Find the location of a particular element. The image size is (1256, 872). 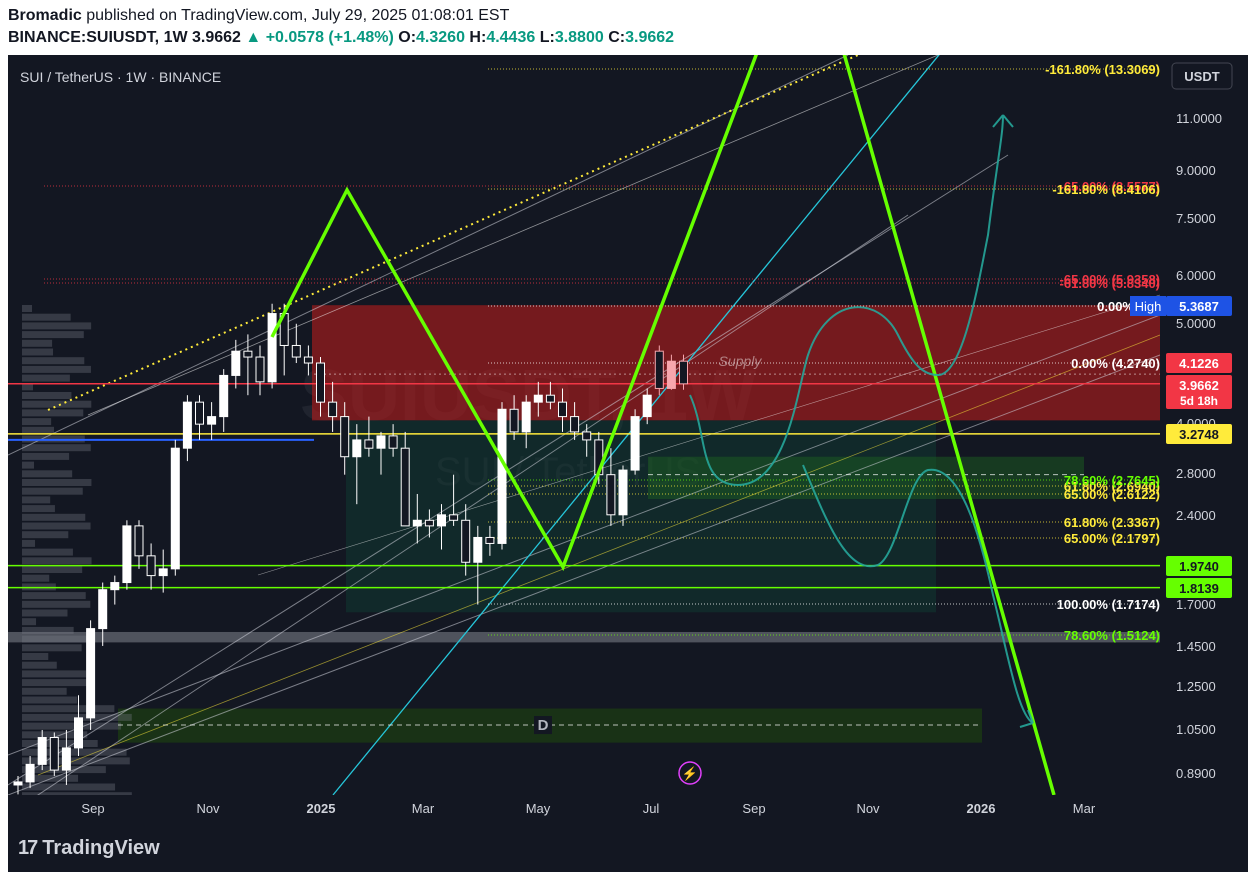

fib-label: 0.00% (4.2740) is located at coordinates (1115, 363).